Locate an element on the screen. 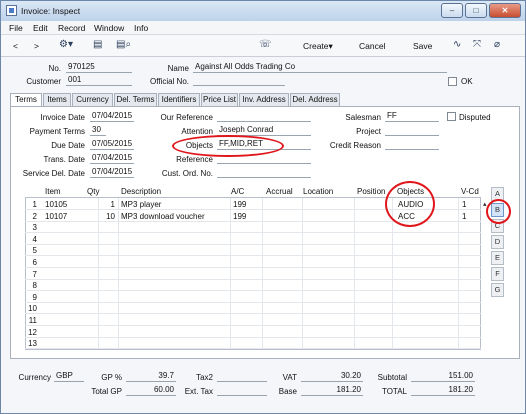 This screenshot has width=526, height=414. salesman-field: FF is located at coordinates (412, 116).